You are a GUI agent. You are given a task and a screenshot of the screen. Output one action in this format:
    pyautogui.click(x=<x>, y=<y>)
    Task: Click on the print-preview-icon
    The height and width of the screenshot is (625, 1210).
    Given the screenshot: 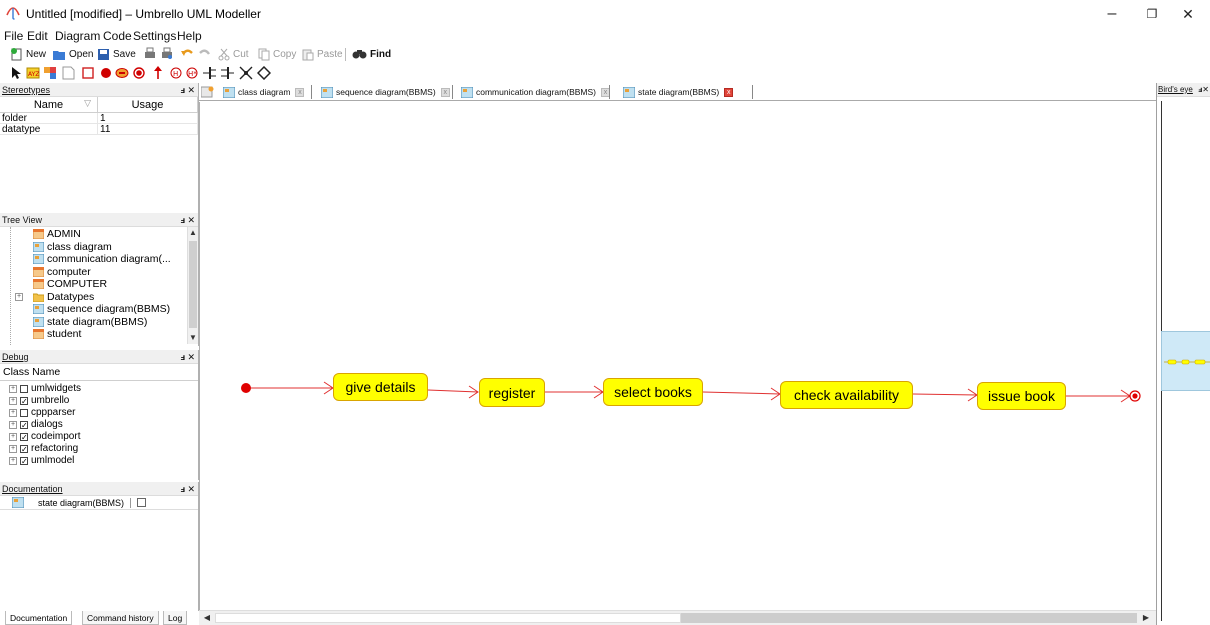 What is the action you would take?
    pyautogui.click(x=167, y=54)
    